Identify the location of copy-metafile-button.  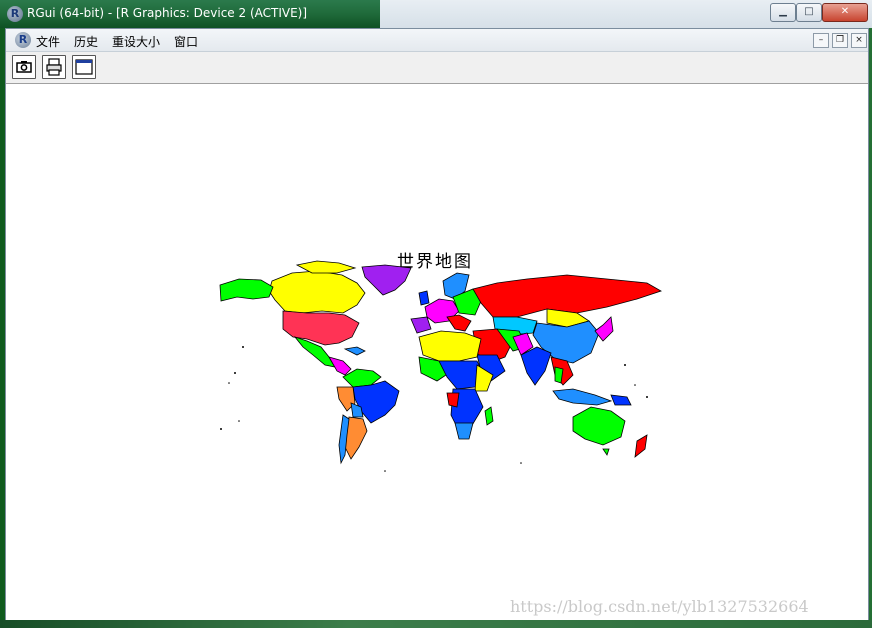
(24, 67).